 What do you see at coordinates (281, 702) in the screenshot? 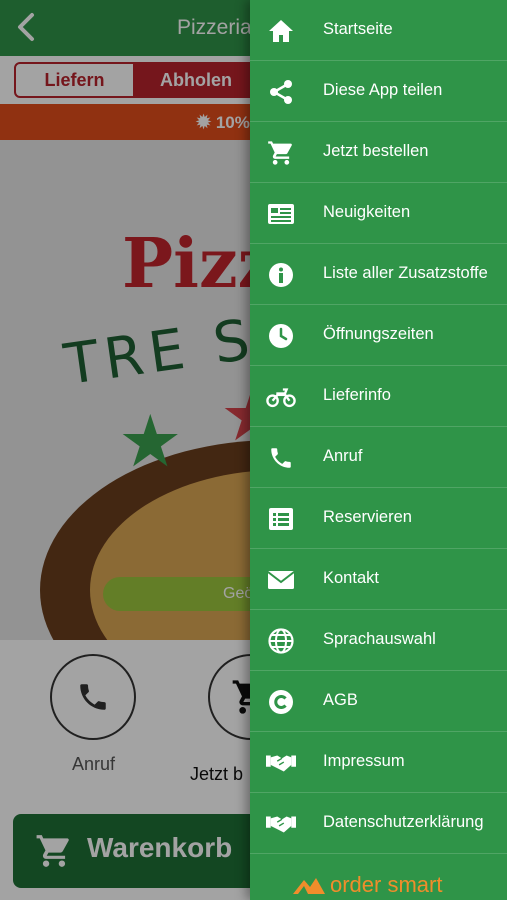
I see `copyright-icon` at bounding box center [281, 702].